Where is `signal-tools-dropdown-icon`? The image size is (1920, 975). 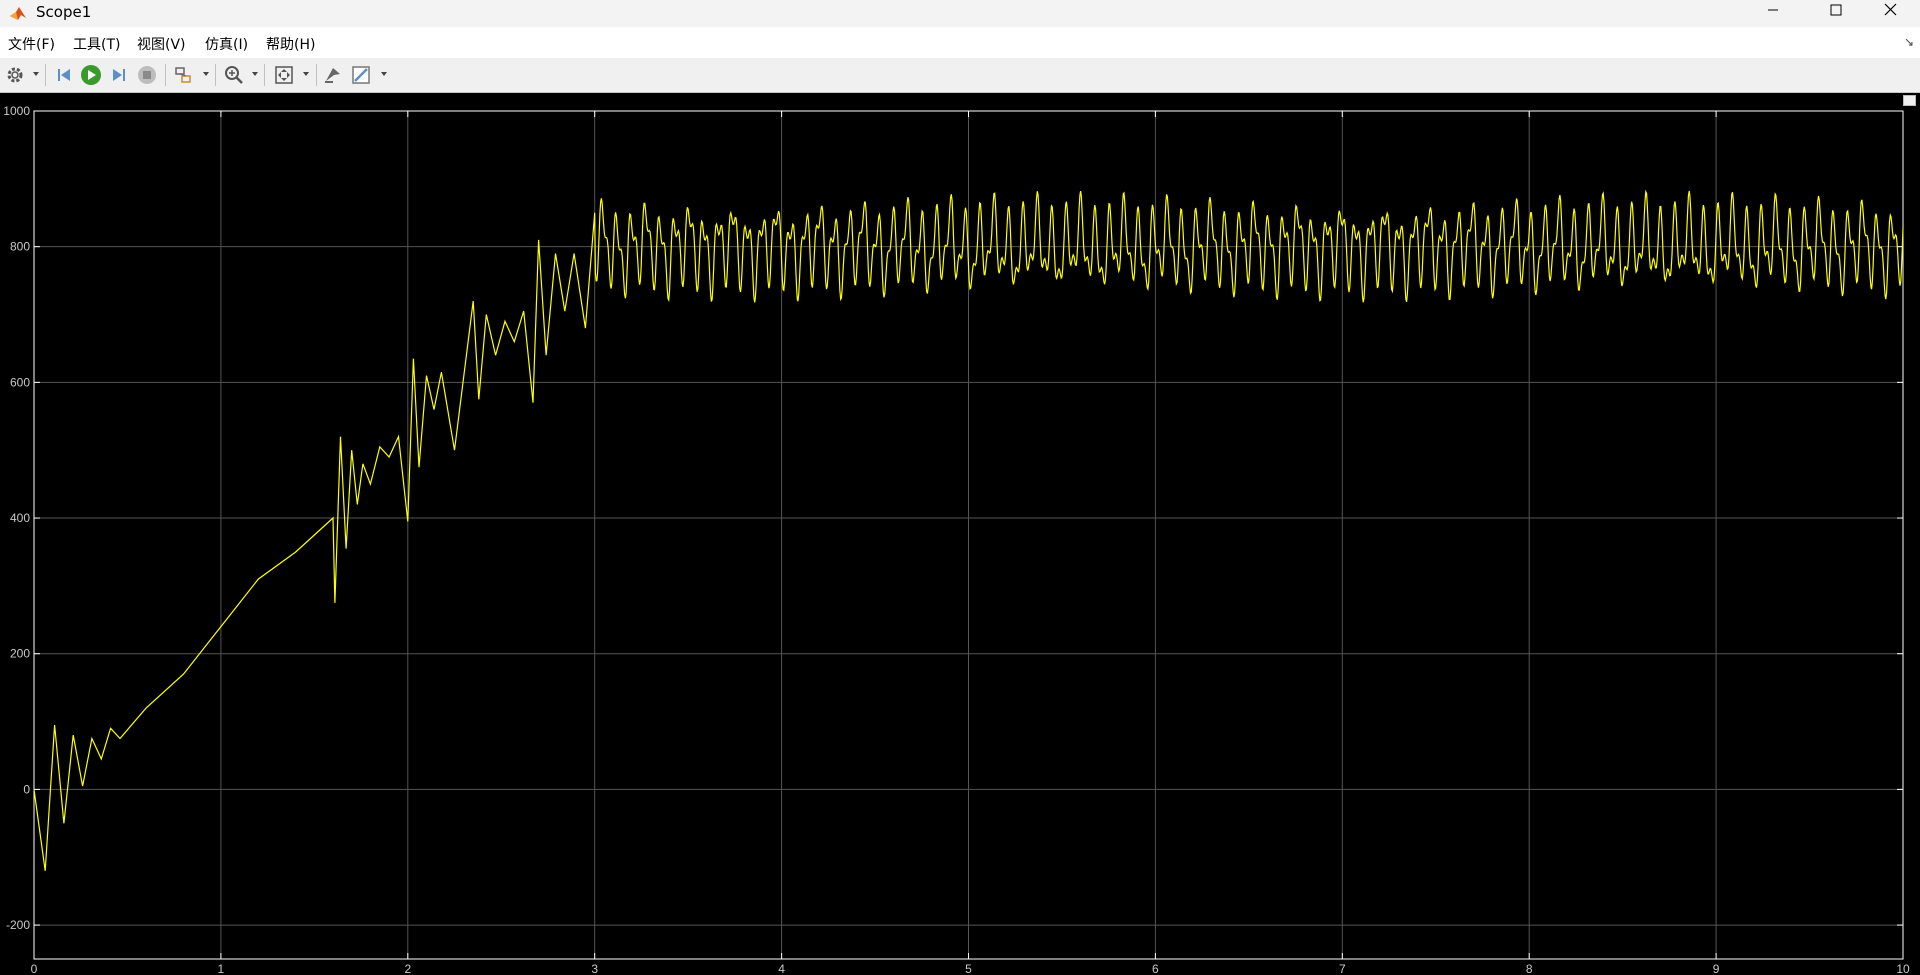
signal-tools-dropdown-icon is located at coordinates (206, 74).